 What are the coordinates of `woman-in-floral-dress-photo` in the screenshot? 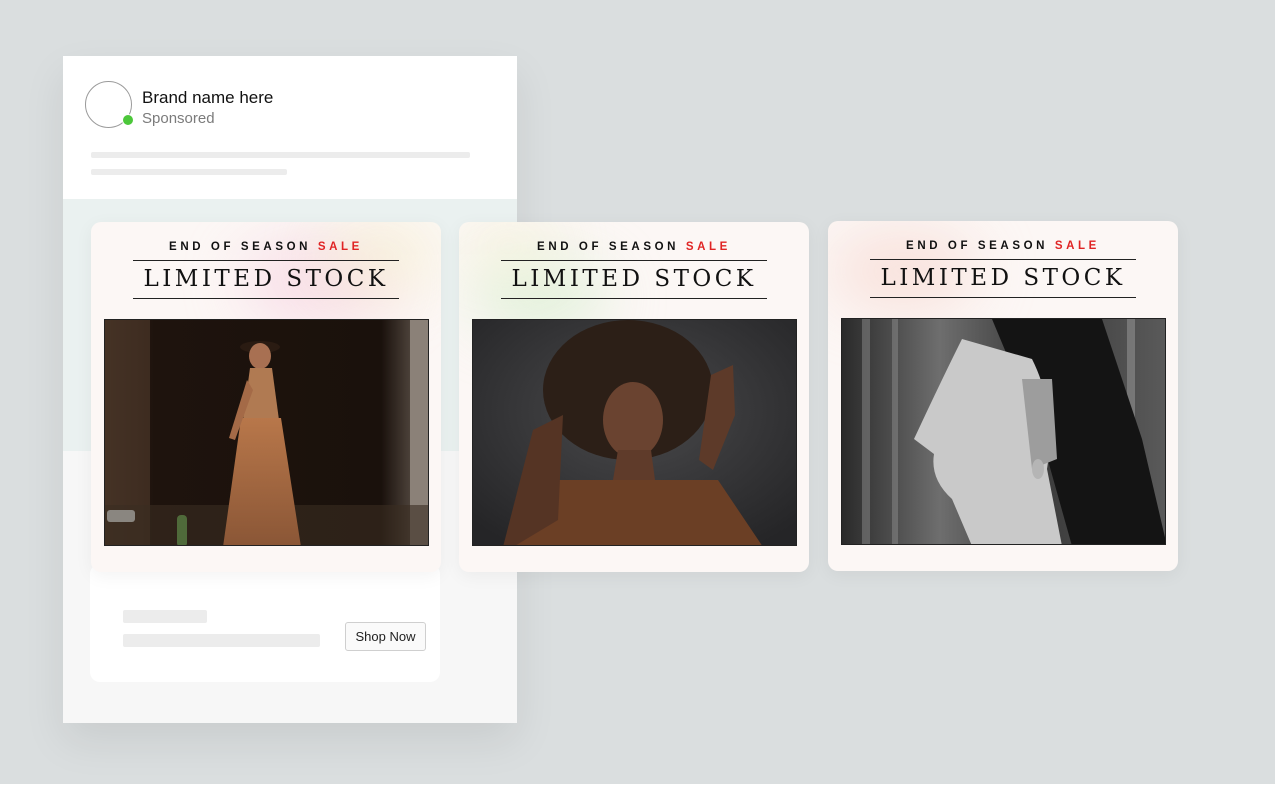 It's located at (266, 432).